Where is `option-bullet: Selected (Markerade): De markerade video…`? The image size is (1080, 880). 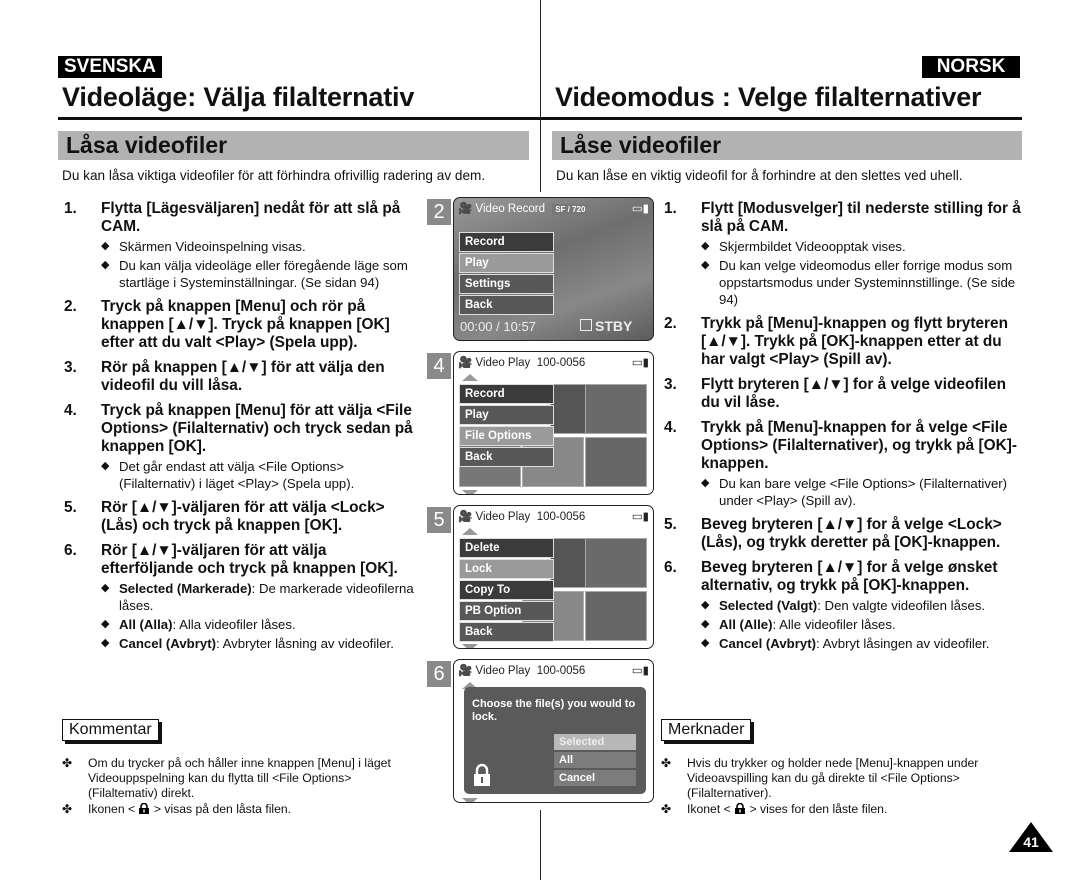 option-bullet: Selected (Markerade): De markerade video… is located at coordinates (260, 597).